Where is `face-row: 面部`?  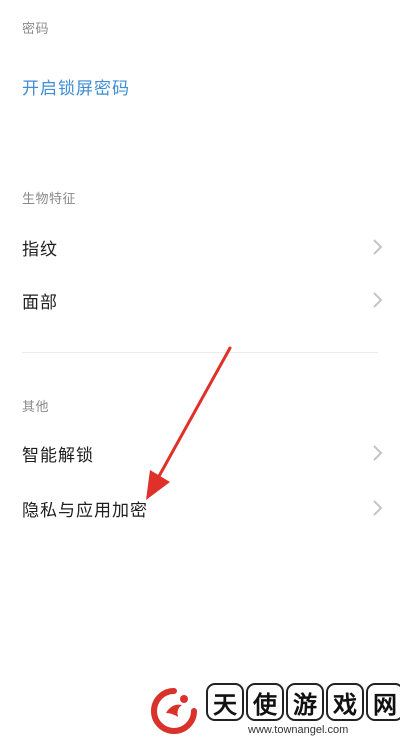
face-row: 面部 is located at coordinates (200, 300).